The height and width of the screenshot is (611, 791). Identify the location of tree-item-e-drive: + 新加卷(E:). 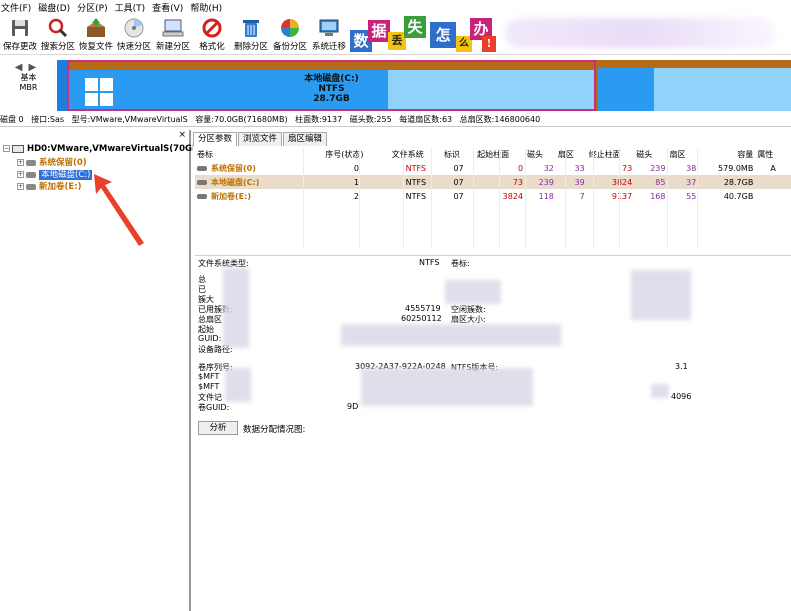
(49, 186).